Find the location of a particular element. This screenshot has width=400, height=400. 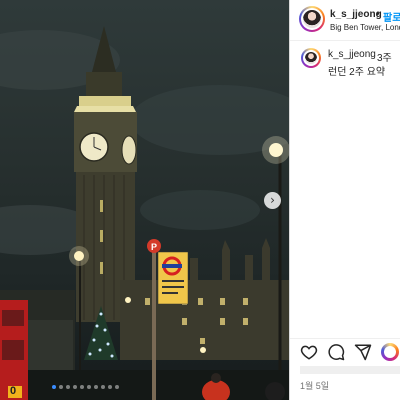

send-icon is located at coordinates (363, 352).